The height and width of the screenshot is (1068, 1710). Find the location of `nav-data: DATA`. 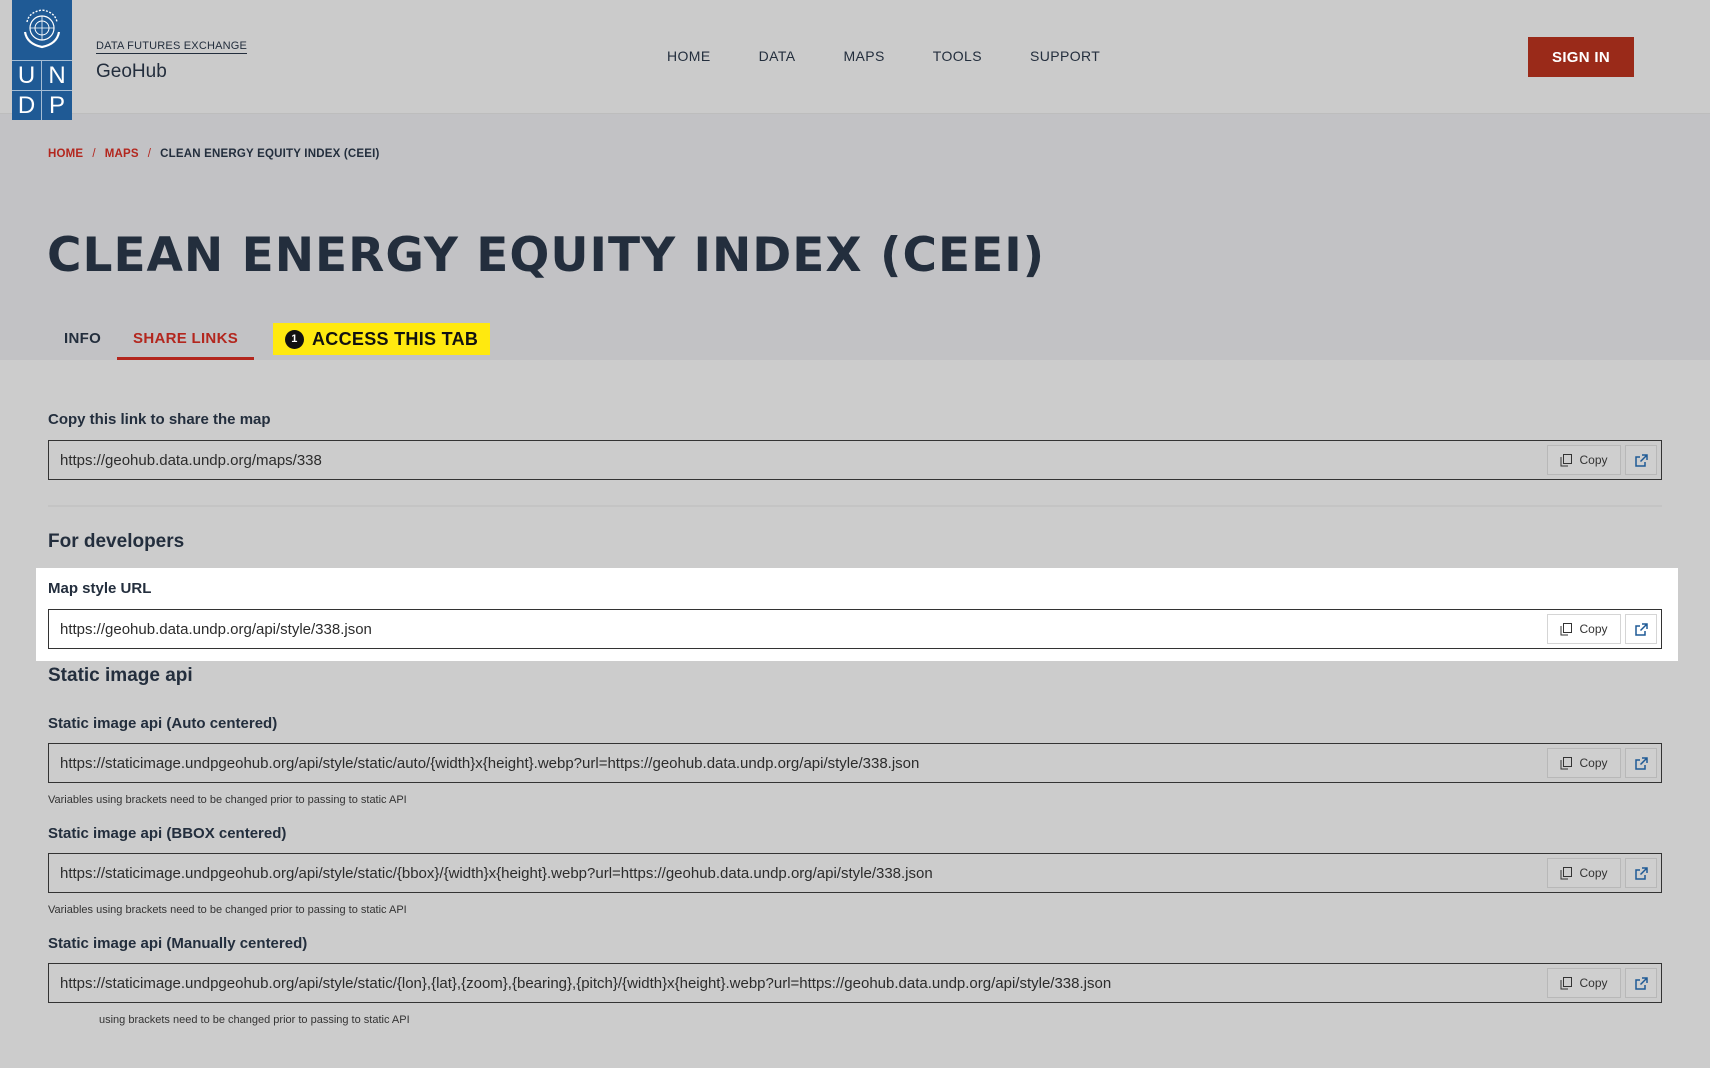

nav-data: DATA is located at coordinates (777, 56).